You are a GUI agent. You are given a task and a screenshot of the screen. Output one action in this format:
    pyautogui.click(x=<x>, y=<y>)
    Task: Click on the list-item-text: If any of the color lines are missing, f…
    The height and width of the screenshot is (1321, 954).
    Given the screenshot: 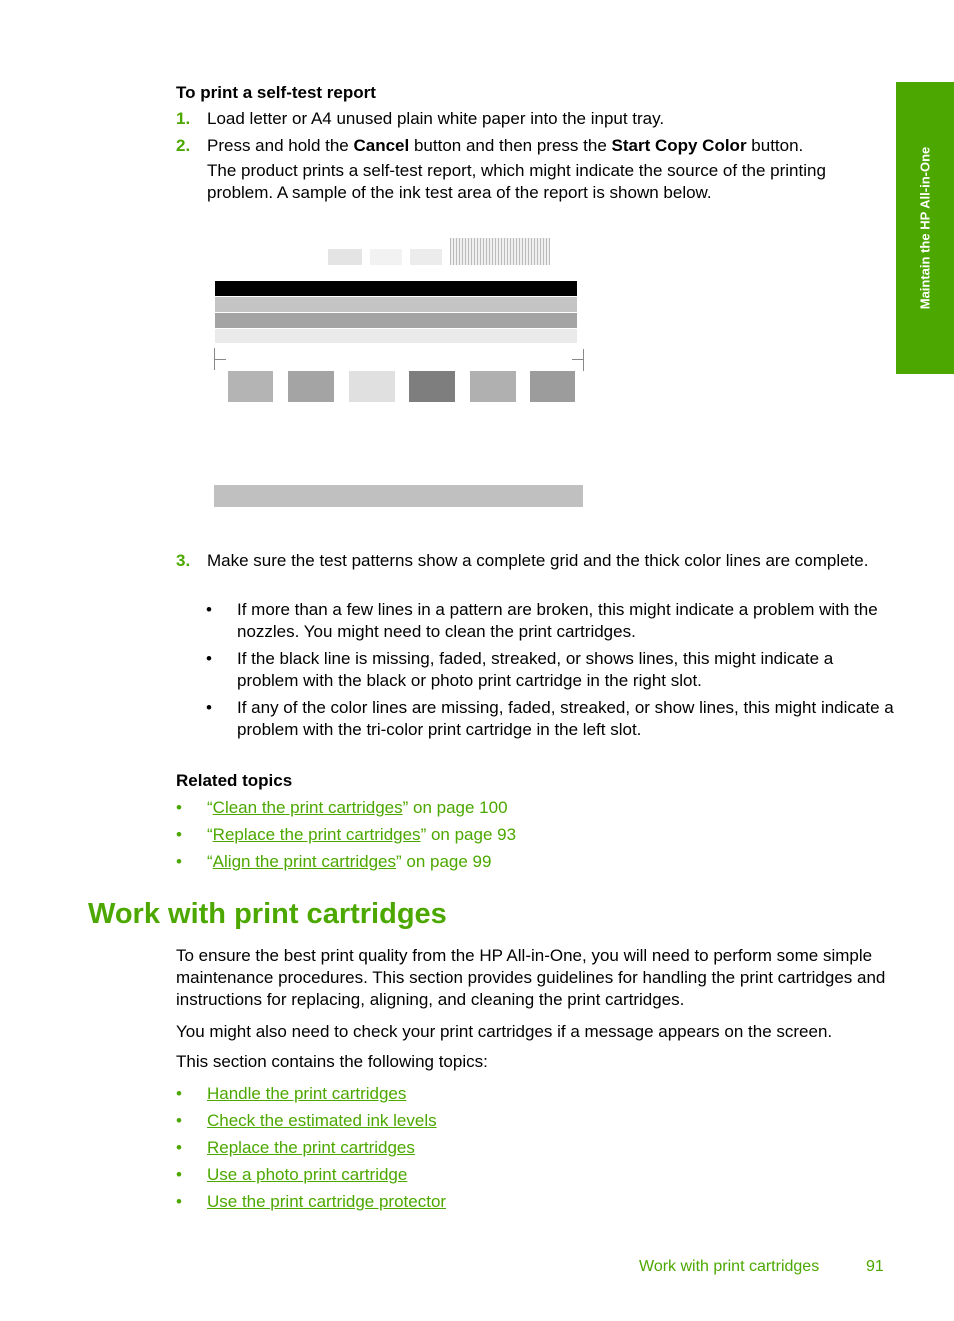 What is the action you would take?
    pyautogui.click(x=565, y=718)
    